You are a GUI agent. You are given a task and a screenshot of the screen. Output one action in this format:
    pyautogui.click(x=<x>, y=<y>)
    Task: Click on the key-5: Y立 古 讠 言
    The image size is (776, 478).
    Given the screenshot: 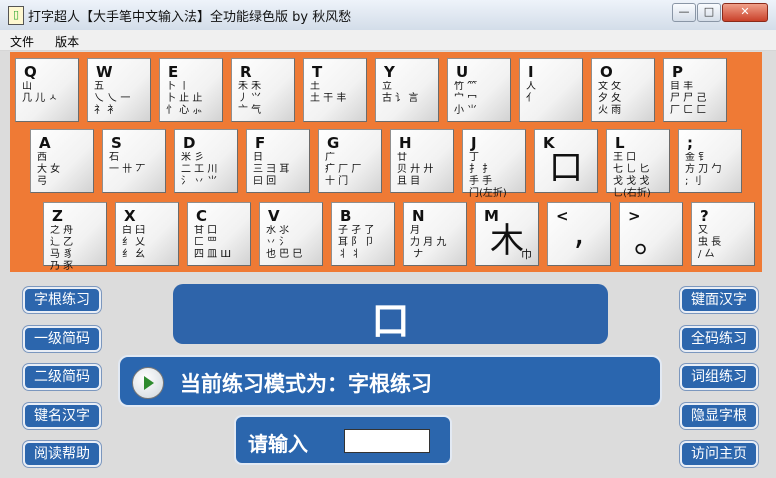 What is the action you would take?
    pyautogui.click(x=407, y=90)
    